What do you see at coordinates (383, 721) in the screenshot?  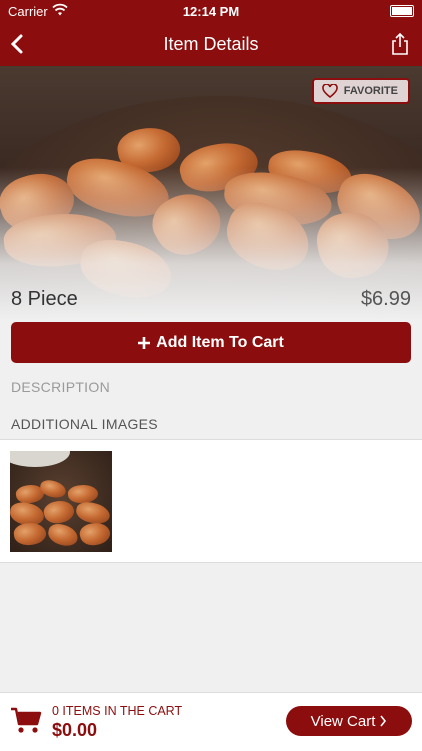 I see `chevron-right-icon` at bounding box center [383, 721].